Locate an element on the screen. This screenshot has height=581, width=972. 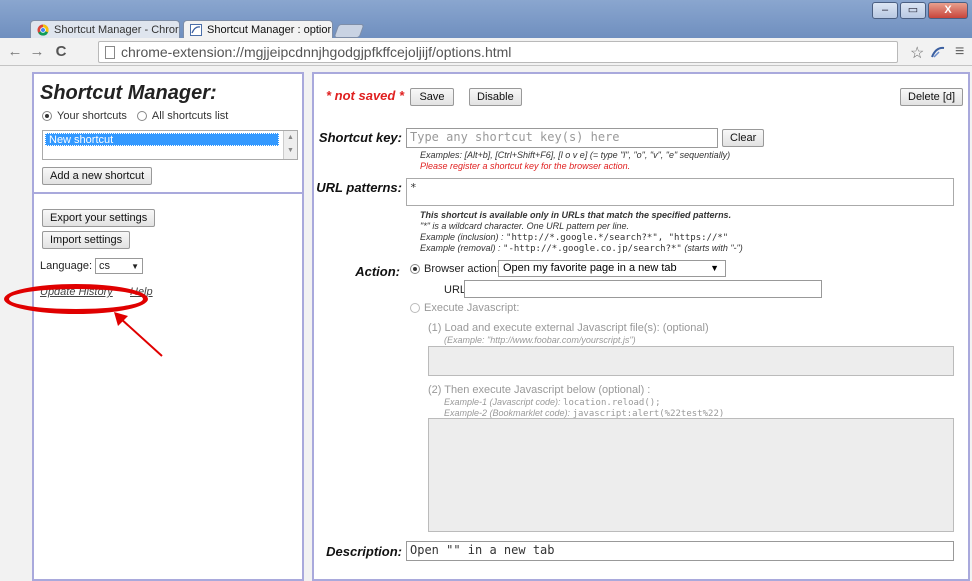
disable-button: Disable is located at coordinates (495, 97).